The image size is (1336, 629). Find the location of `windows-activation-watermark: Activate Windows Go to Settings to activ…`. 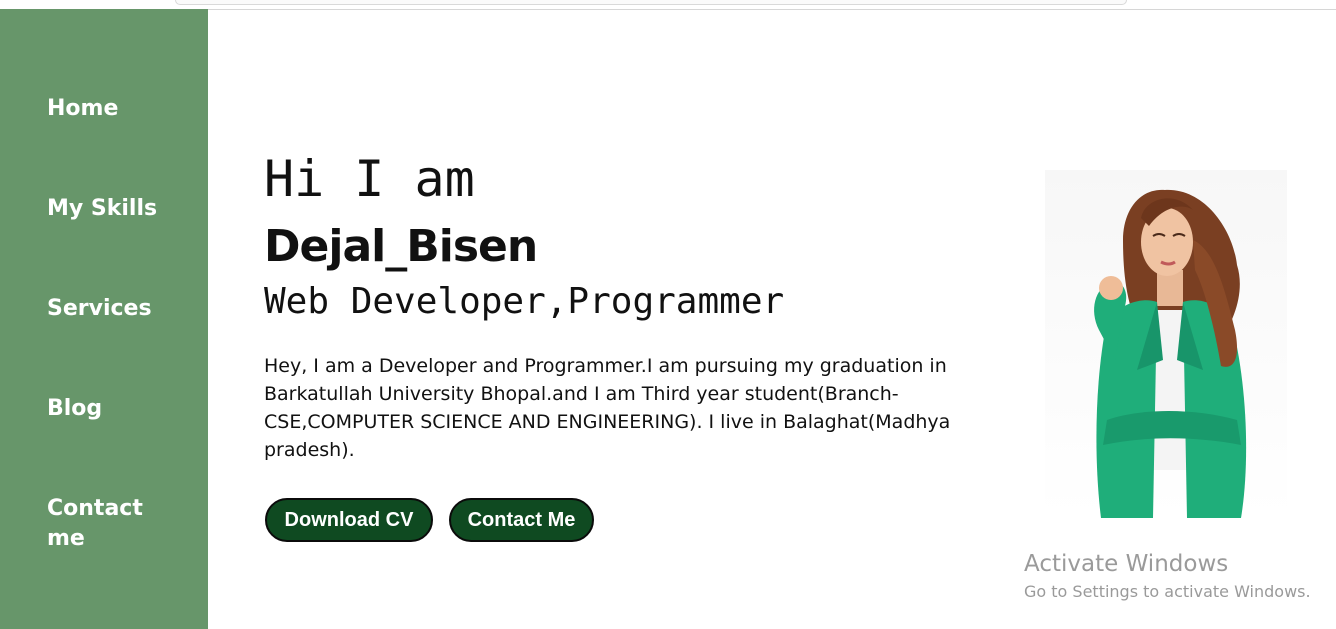

windows-activation-watermark: Activate Windows Go to Settings to activ… is located at coordinates (1167, 576).